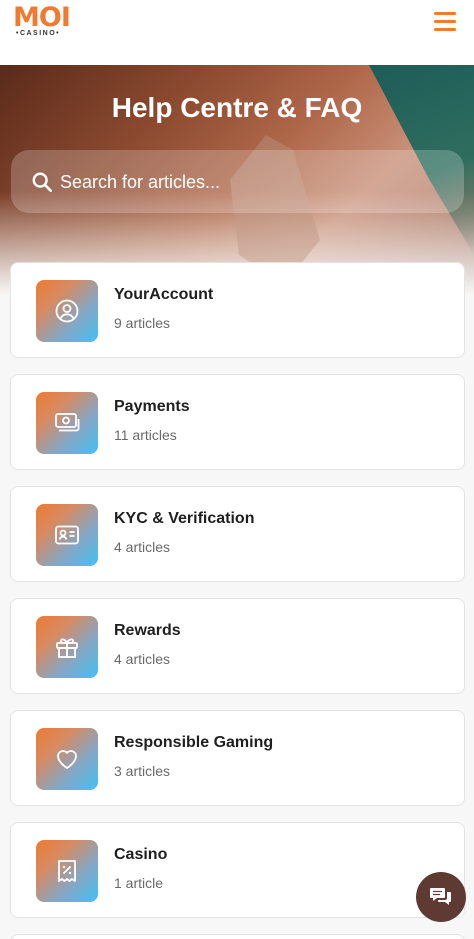 This screenshot has height=939, width=474. What do you see at coordinates (67, 759) in the screenshot?
I see `heart-icon` at bounding box center [67, 759].